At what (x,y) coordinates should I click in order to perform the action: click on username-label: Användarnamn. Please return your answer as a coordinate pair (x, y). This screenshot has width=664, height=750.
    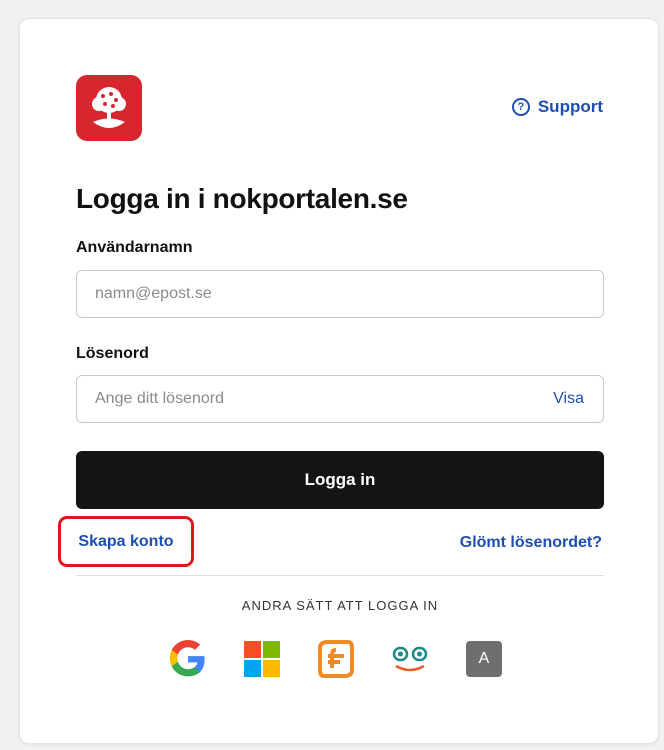
    Looking at the image, I should click on (134, 247).